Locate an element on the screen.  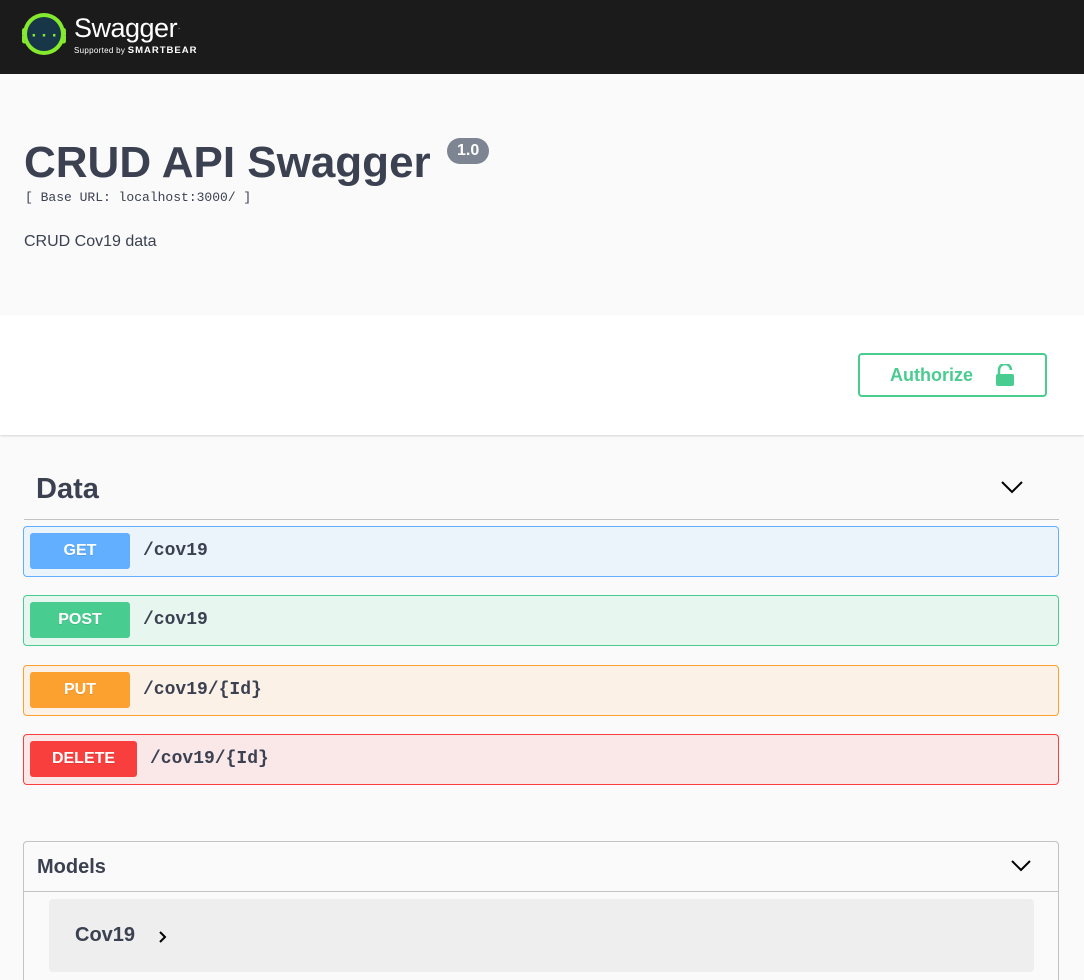
authorize-label: Authorize is located at coordinates (931, 374).